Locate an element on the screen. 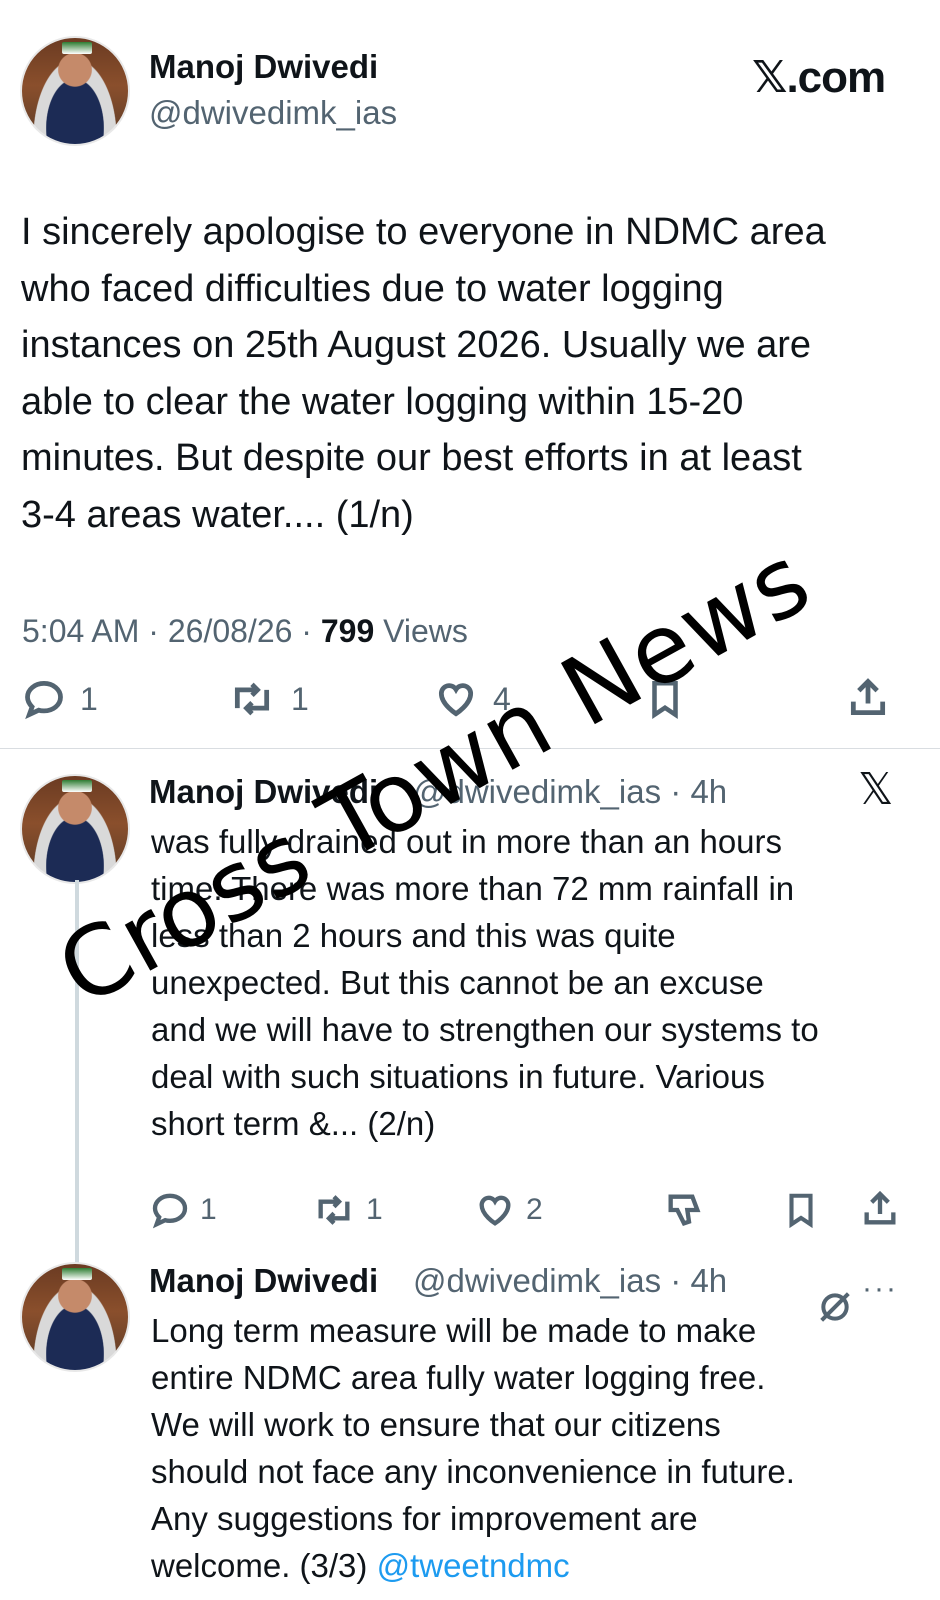 The width and height of the screenshot is (940, 1600). tweet-date: 26/08/26 is located at coordinates (230, 631).